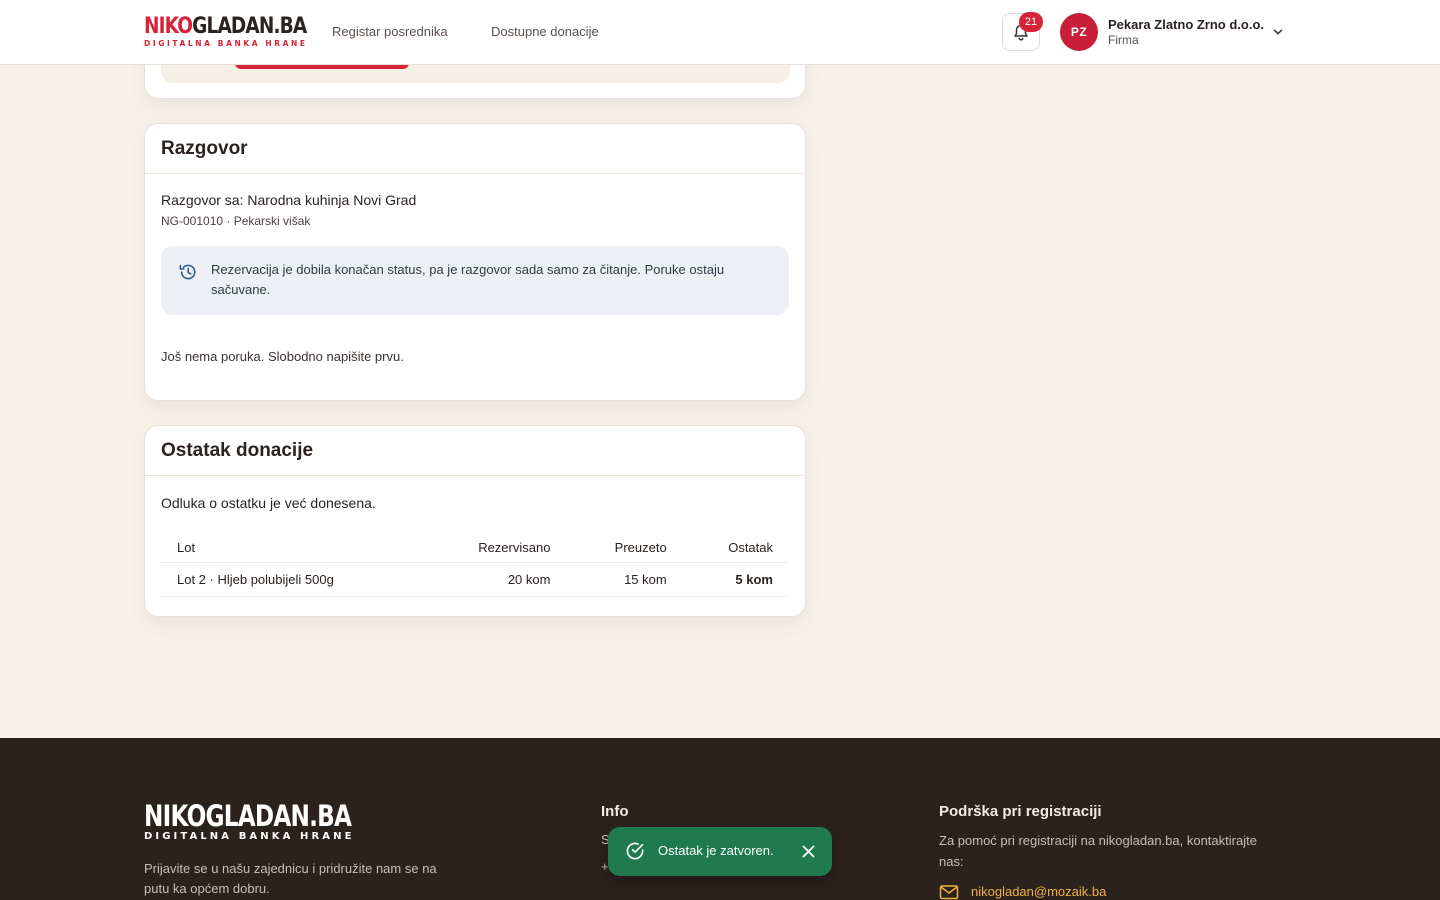  What do you see at coordinates (225, 26) in the screenshot?
I see `logo-wordmark: NIKOGLADAN.BA` at bounding box center [225, 26].